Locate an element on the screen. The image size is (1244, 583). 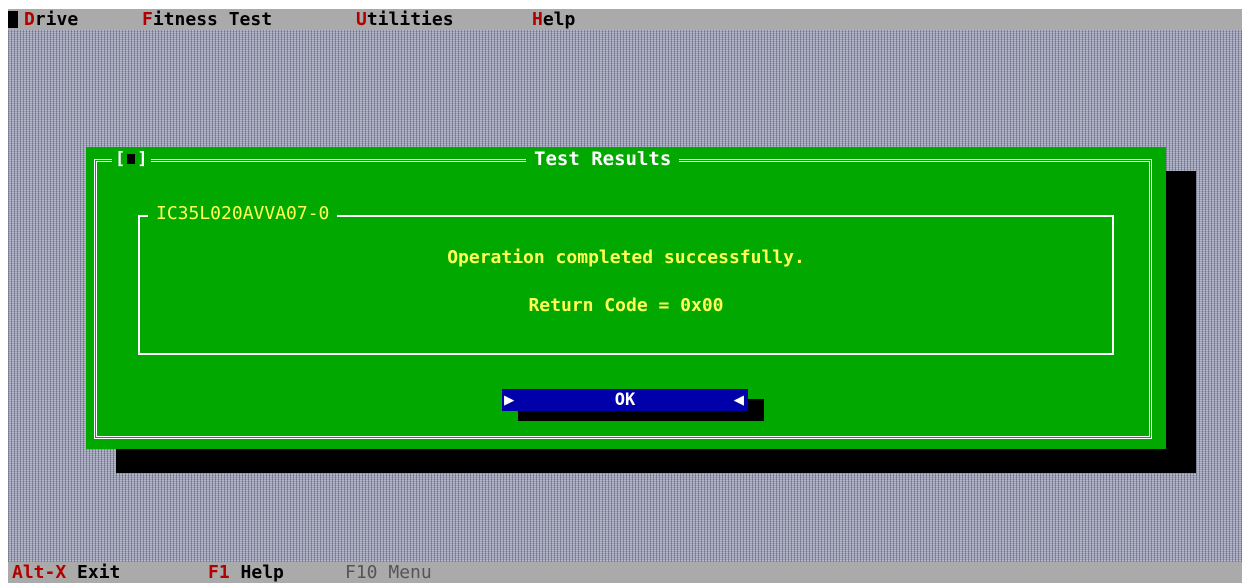
ok-button: ▶ OK ◀ is located at coordinates (625, 400).